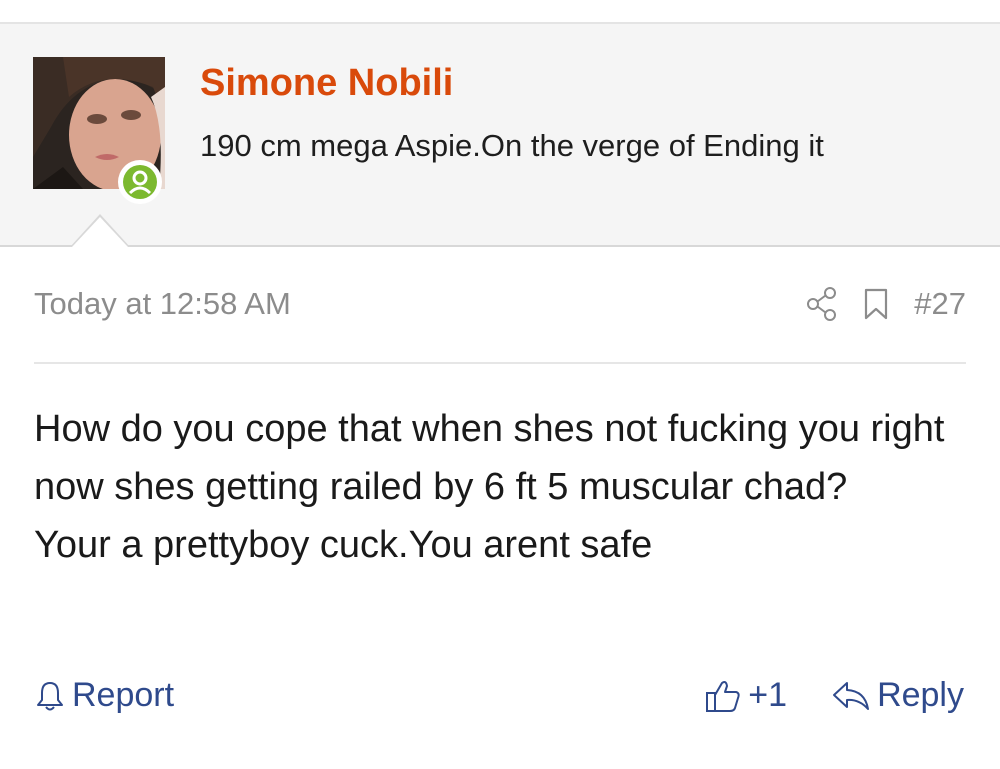 Image resolution: width=1000 pixels, height=769 pixels. I want to click on reply-arrow-icon, so click(851, 696).